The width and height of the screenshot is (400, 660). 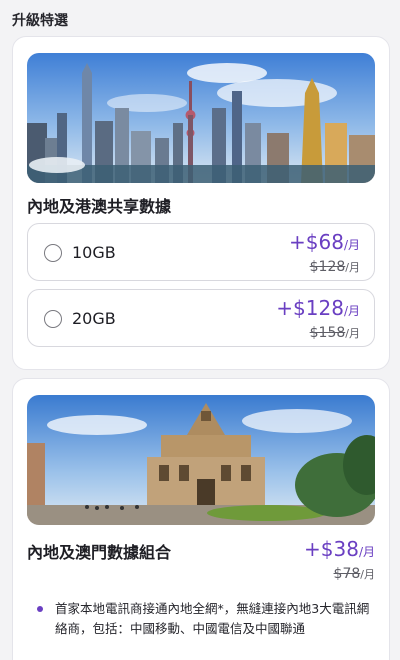 What do you see at coordinates (94, 318) in the screenshot?
I see `option-label: 20GB` at bounding box center [94, 318].